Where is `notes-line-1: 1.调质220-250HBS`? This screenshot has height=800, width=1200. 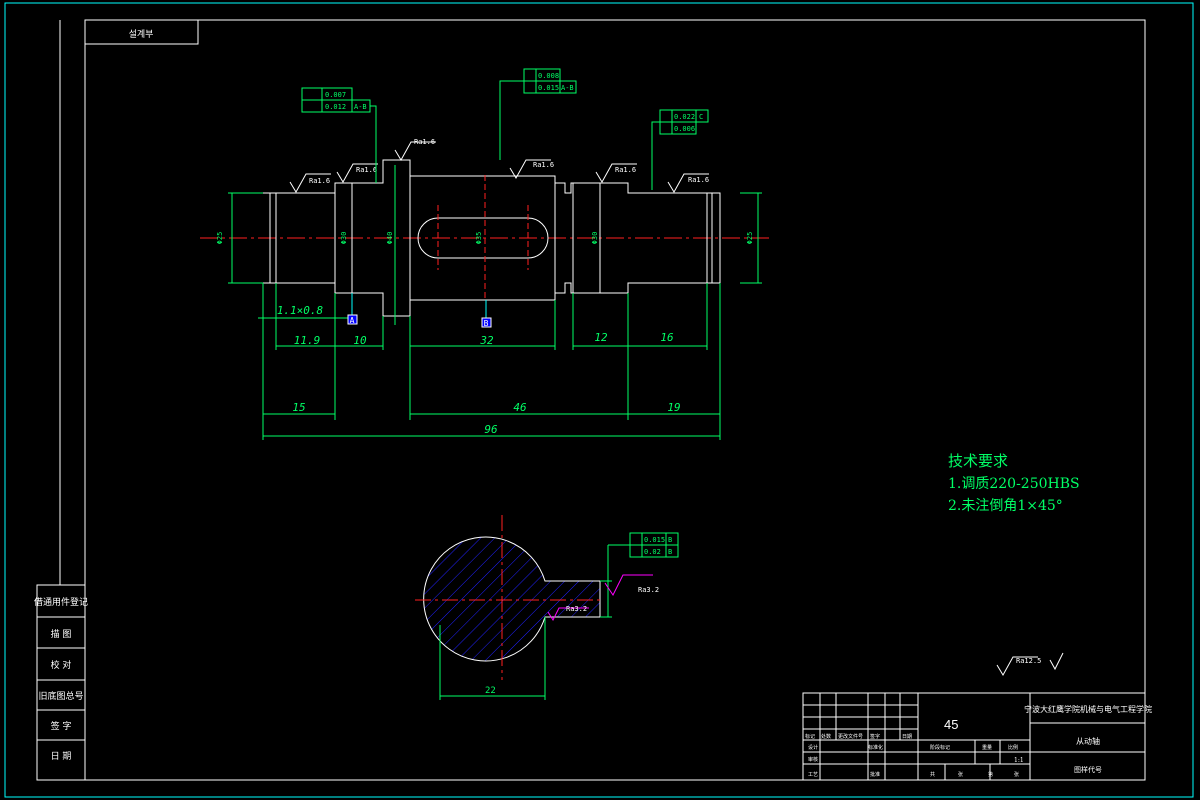 notes-line-1: 1.调质220-250HBS is located at coordinates (1014, 484).